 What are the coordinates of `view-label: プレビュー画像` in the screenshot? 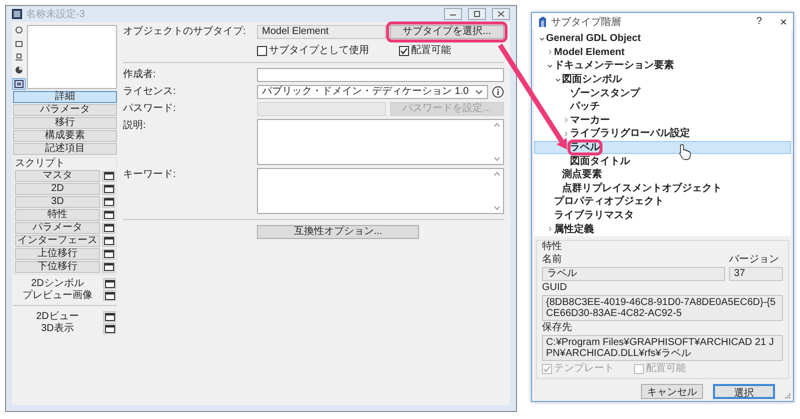 It's located at (58, 295).